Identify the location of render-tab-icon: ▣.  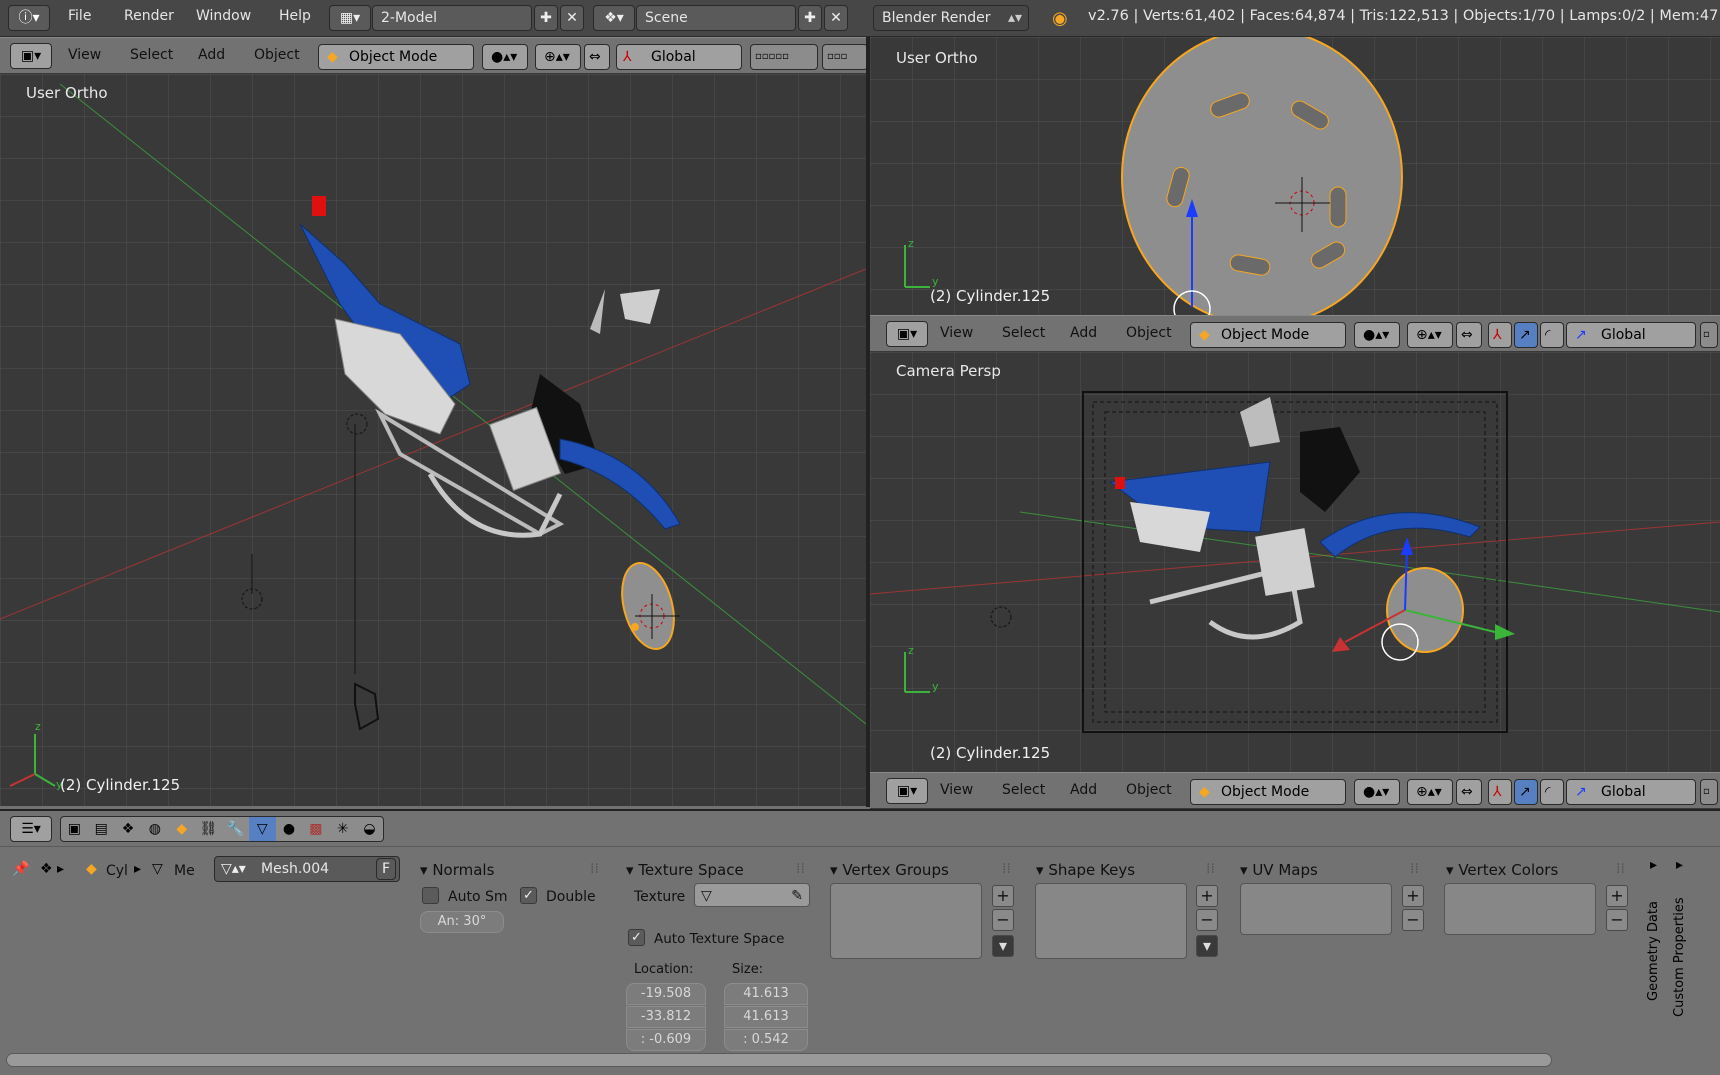
(74, 829).